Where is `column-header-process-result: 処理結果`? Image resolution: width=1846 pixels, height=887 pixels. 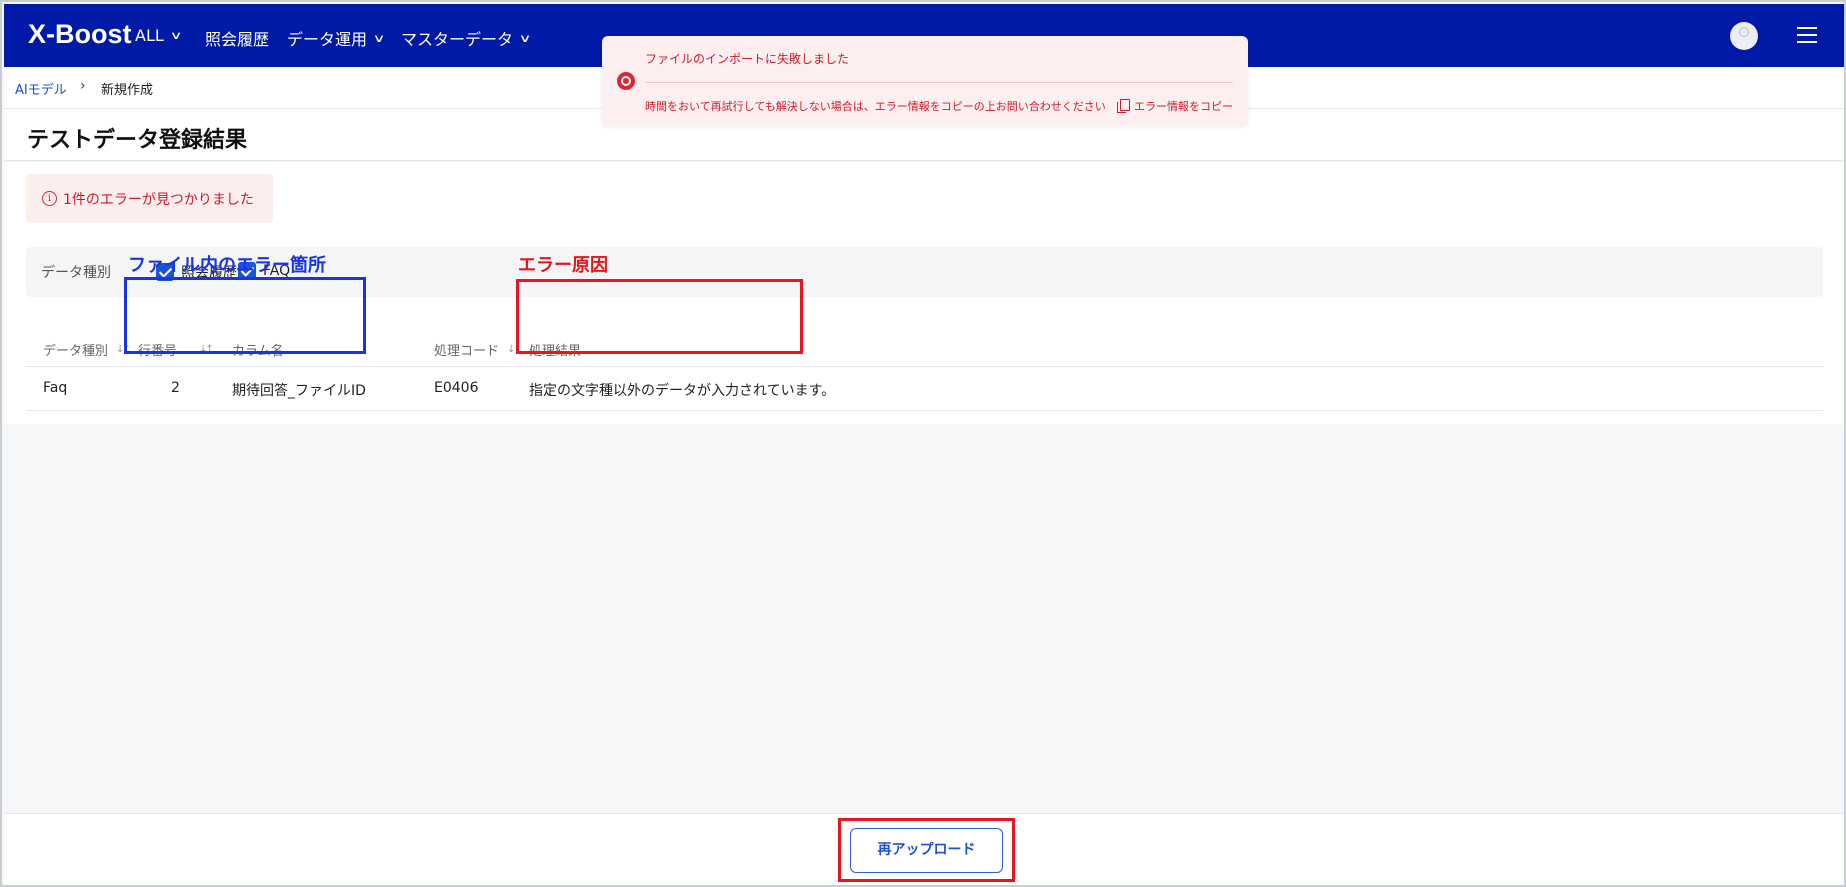
column-header-process-result: 処理結果 is located at coordinates (555, 349).